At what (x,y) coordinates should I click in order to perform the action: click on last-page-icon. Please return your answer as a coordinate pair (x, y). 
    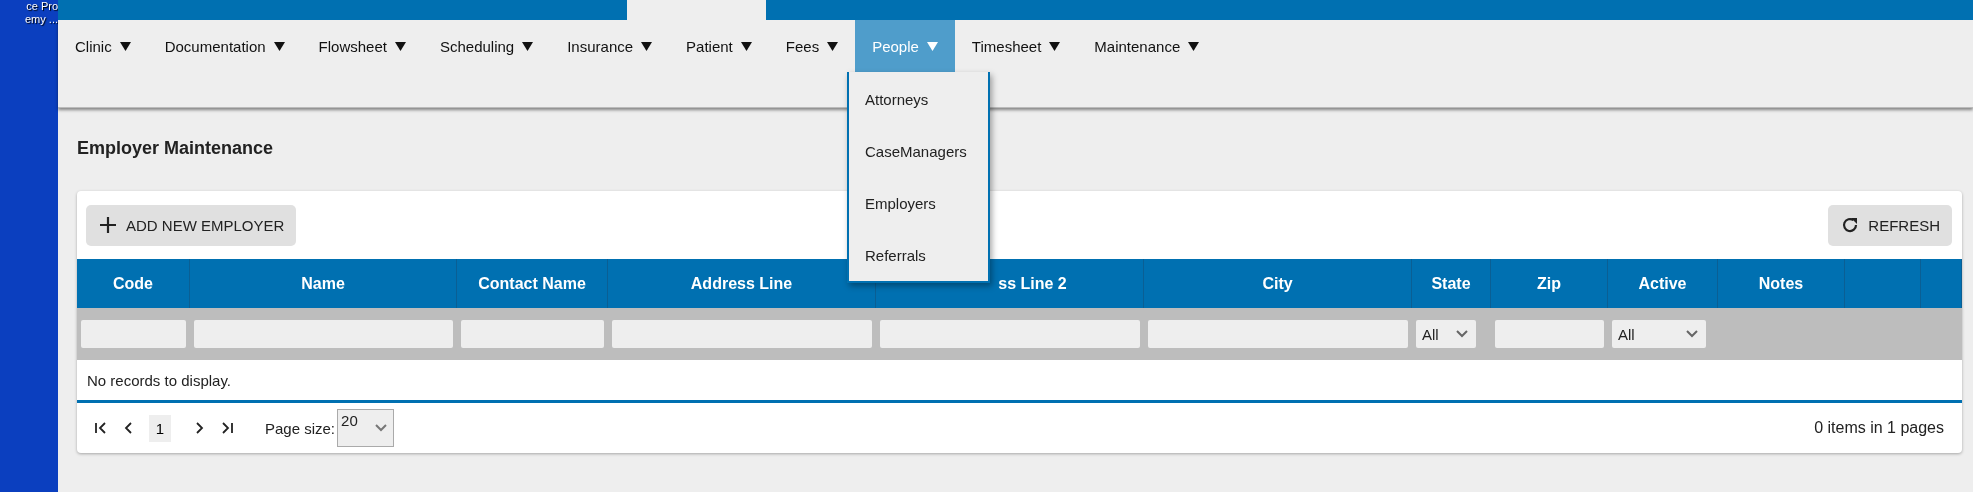
    Looking at the image, I should click on (227, 428).